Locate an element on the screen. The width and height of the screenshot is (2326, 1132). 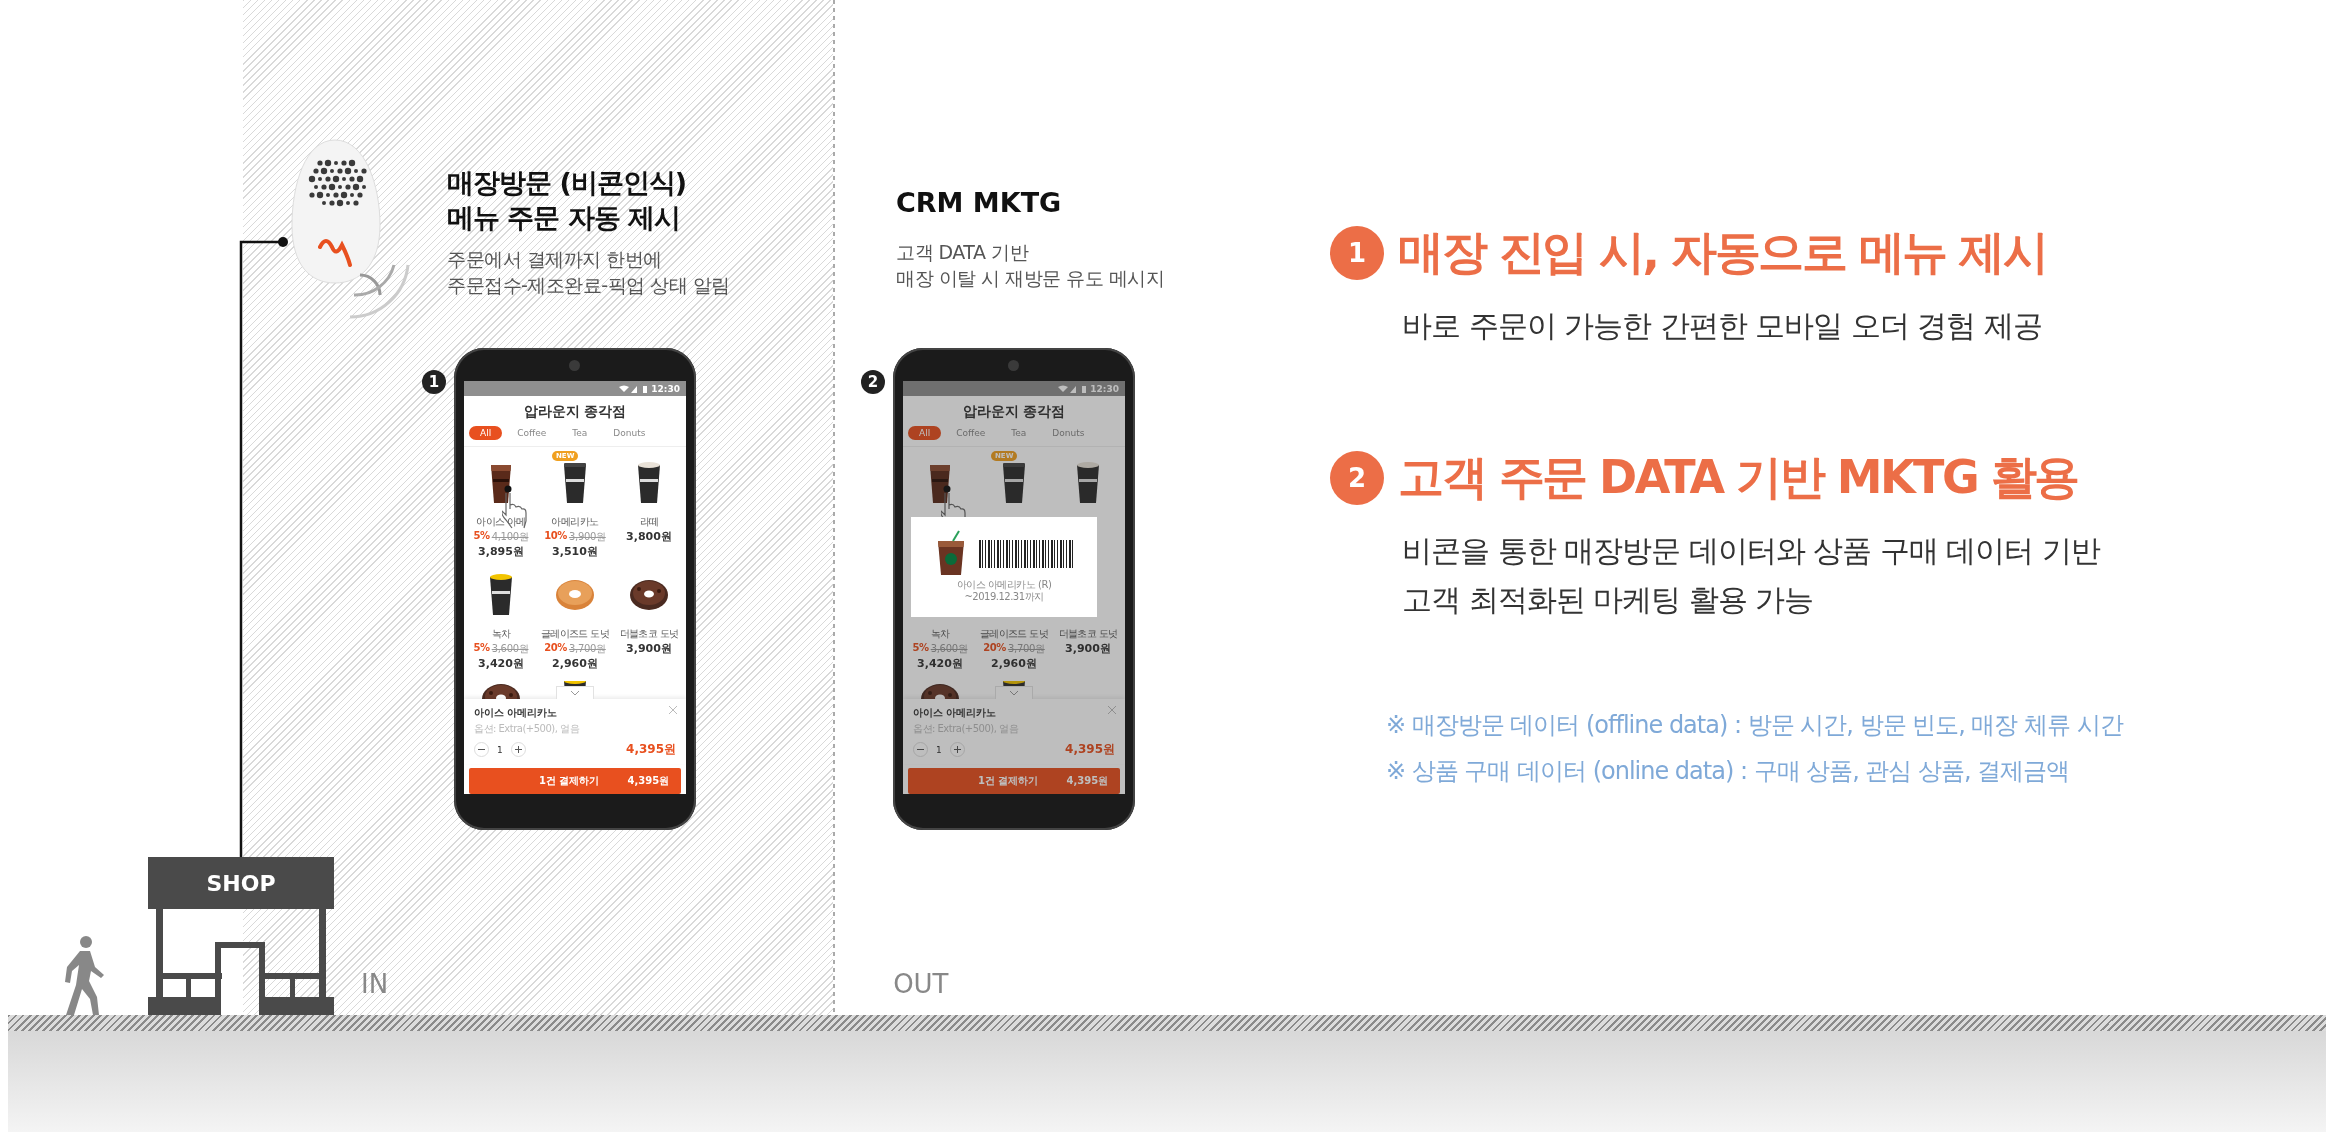
out-label: OUT is located at coordinates (921, 984).